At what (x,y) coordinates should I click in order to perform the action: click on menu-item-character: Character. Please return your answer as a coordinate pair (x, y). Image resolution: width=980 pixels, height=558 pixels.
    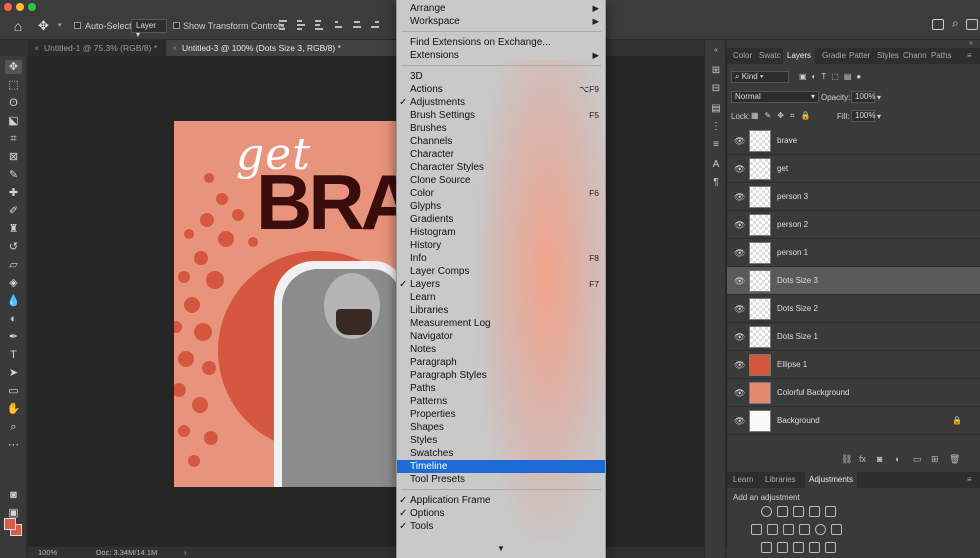
    Looking at the image, I should click on (501, 154).